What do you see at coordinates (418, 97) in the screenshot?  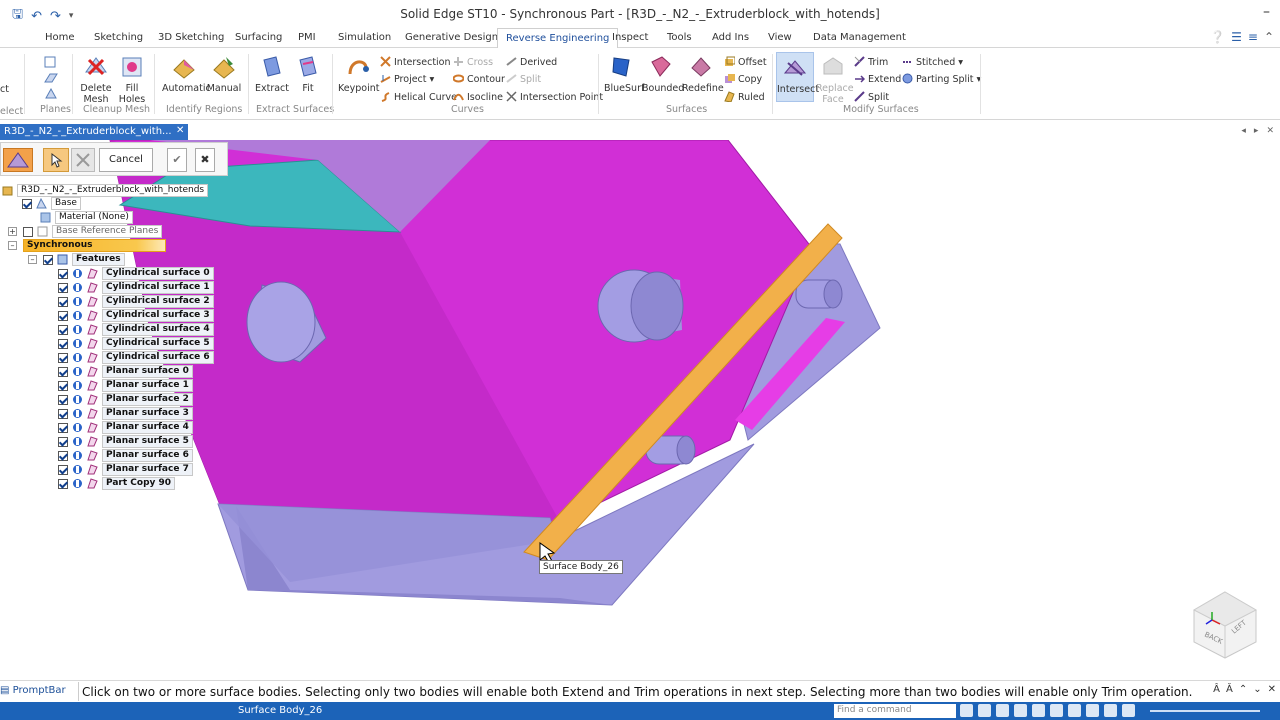 I see `helical-curve-button: Helical Curve` at bounding box center [418, 97].